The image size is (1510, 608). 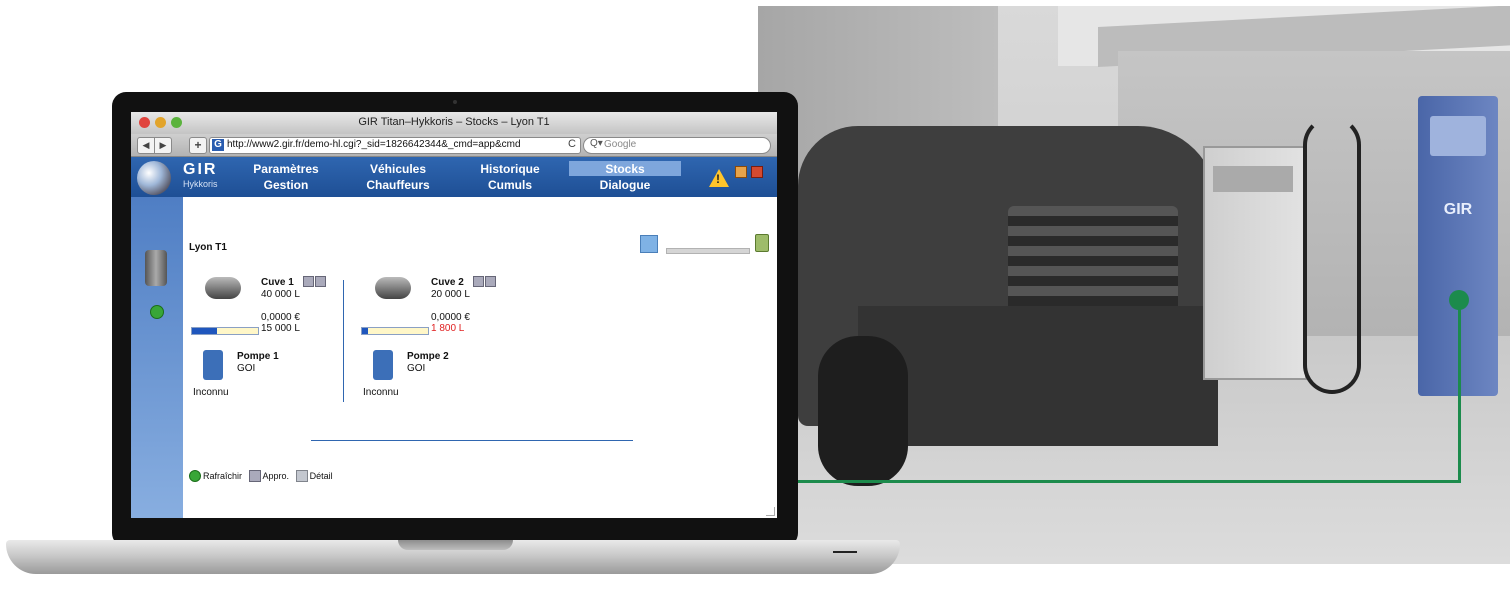 What do you see at coordinates (280, 294) in the screenshot?
I see `tank-capacity: 40 000 L` at bounding box center [280, 294].